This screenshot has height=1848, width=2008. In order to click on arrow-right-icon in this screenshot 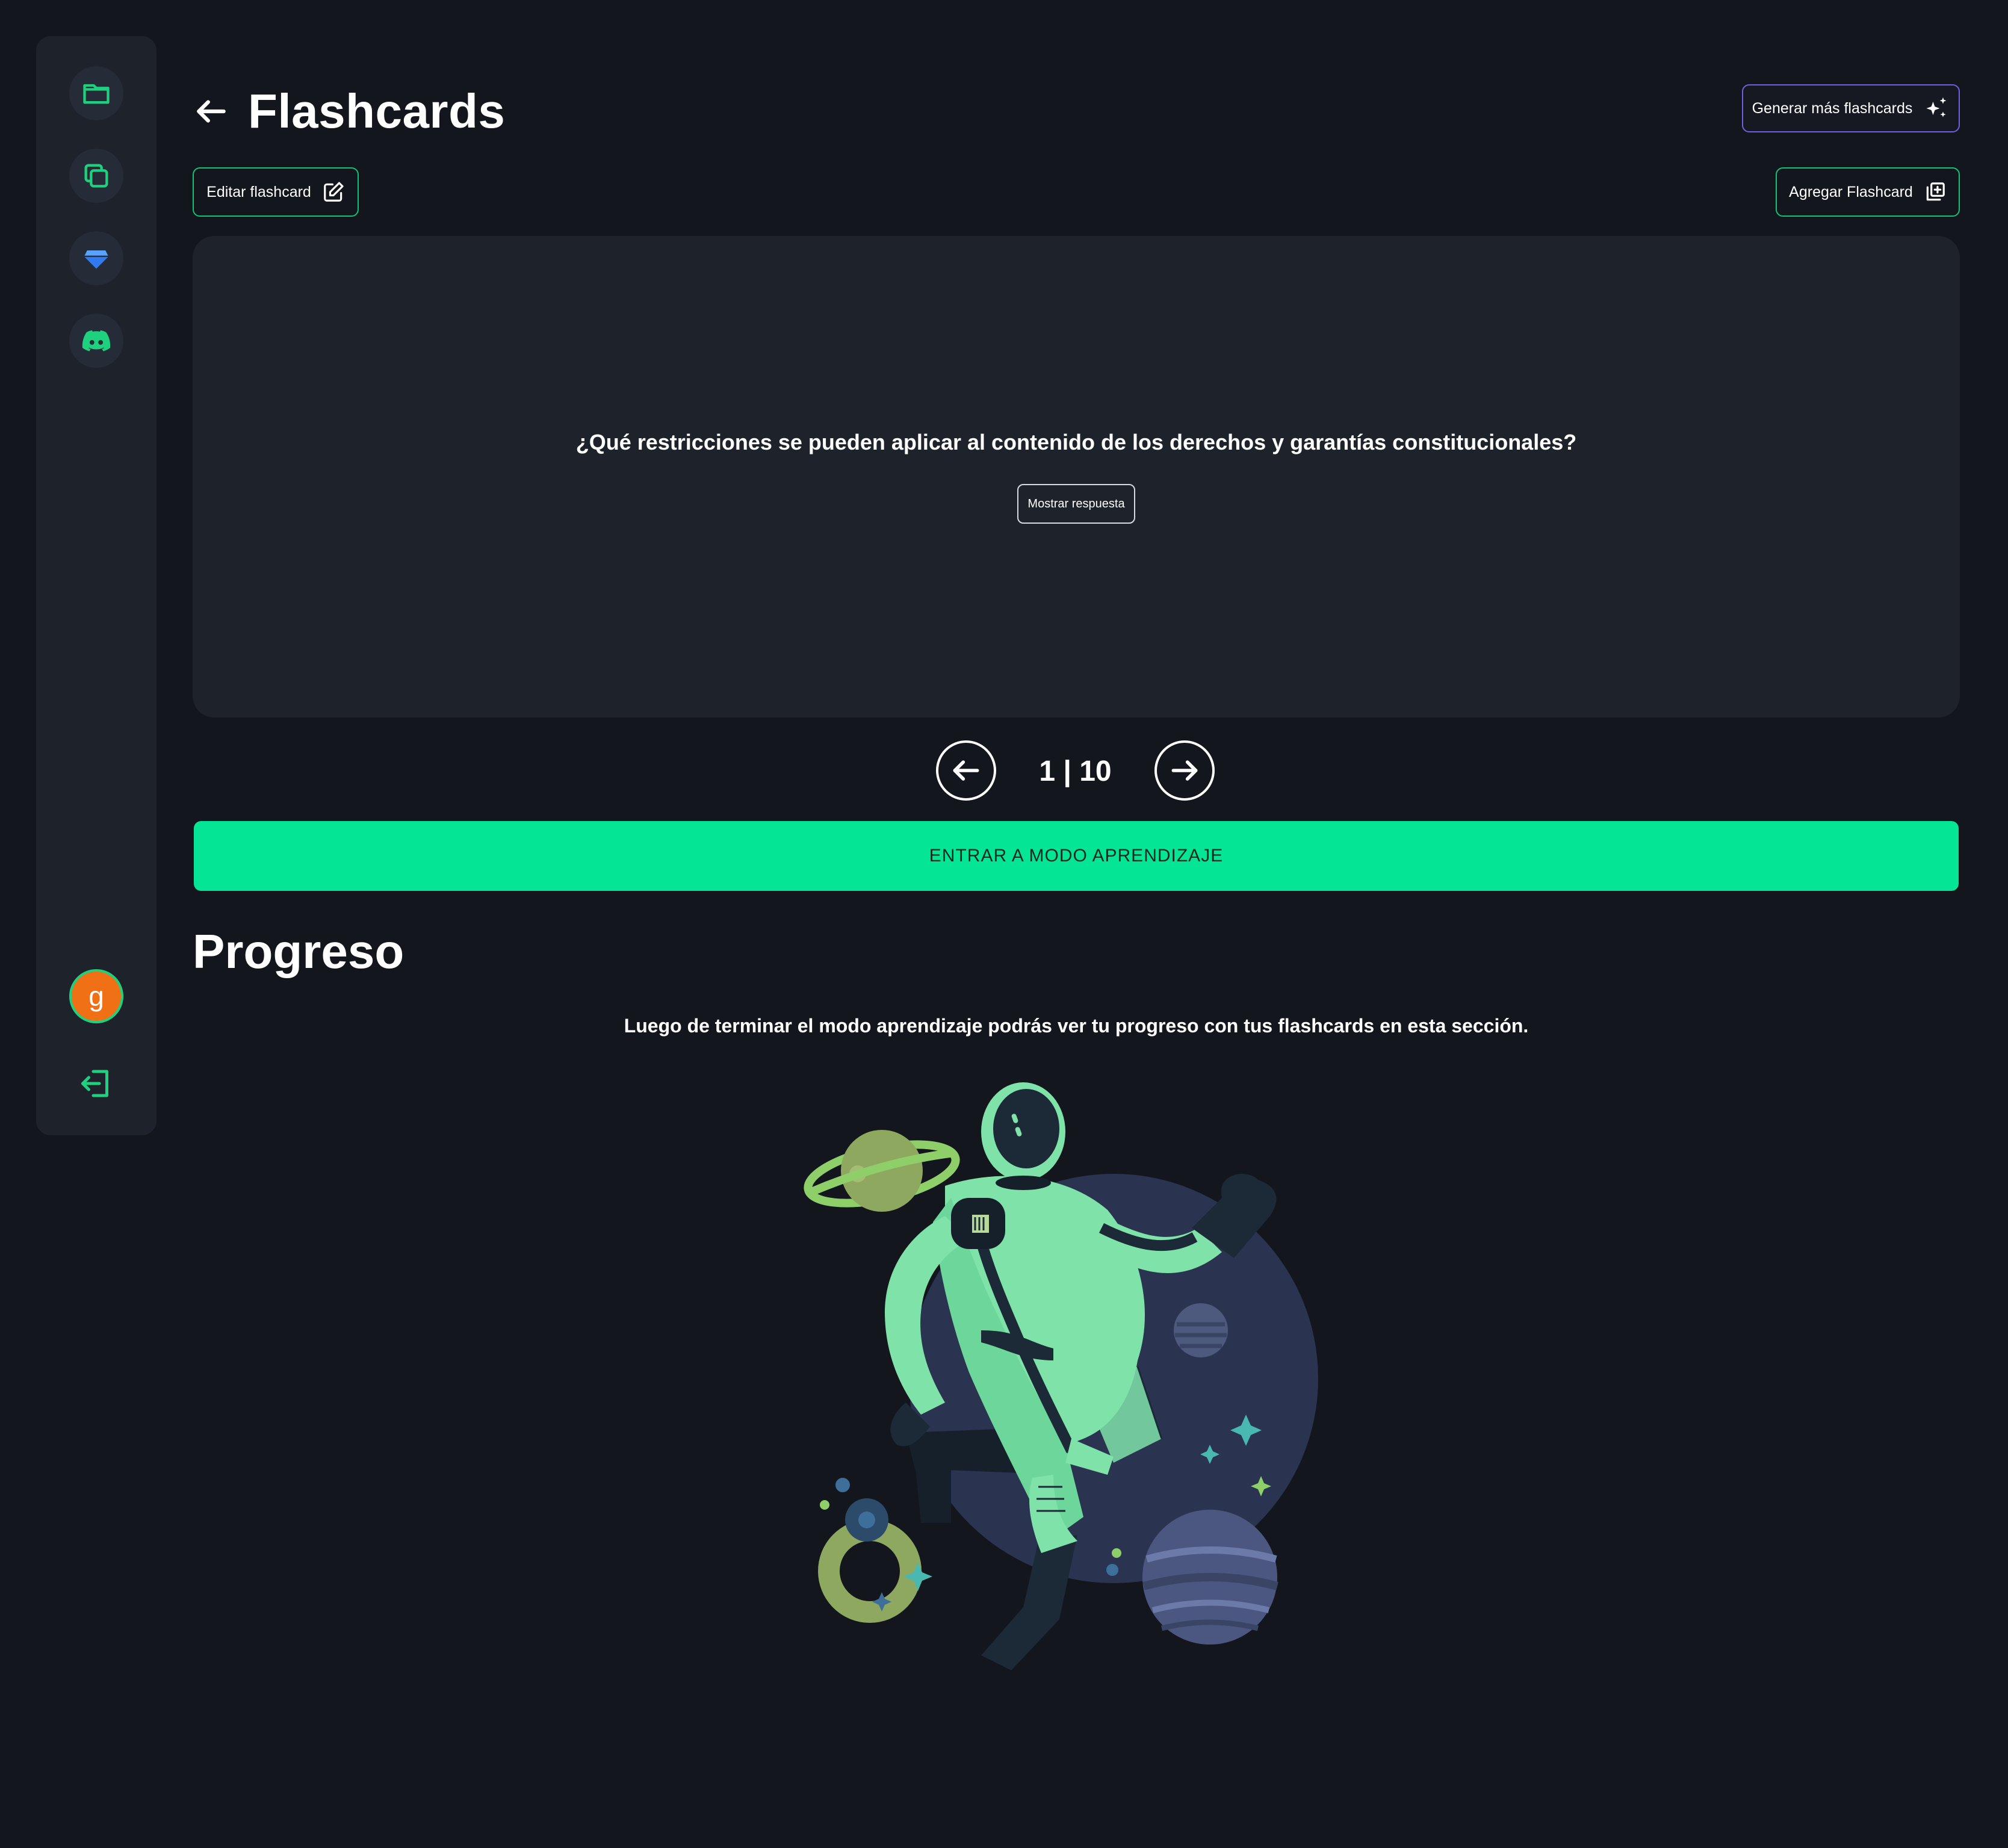, I will do `click(1185, 770)`.